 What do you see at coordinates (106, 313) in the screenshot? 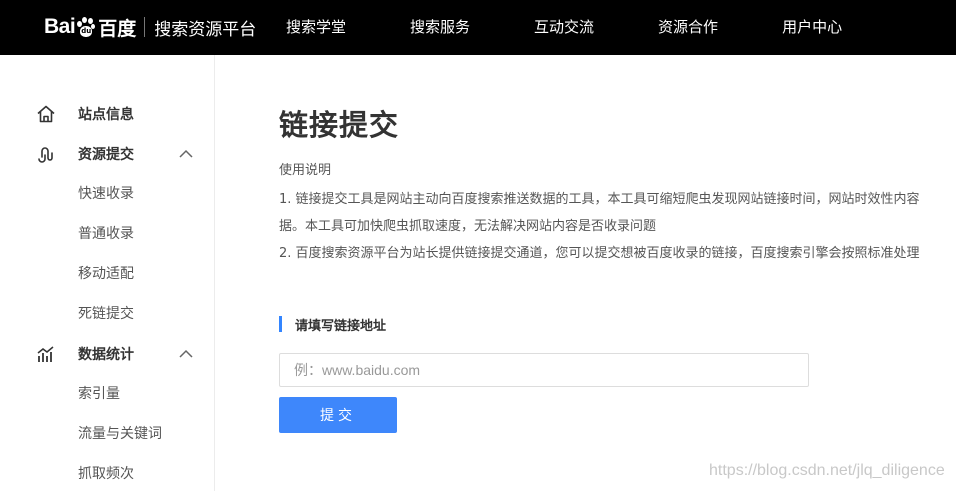
I see `sidebar-item-dead-link: 死链提交` at bounding box center [106, 313].